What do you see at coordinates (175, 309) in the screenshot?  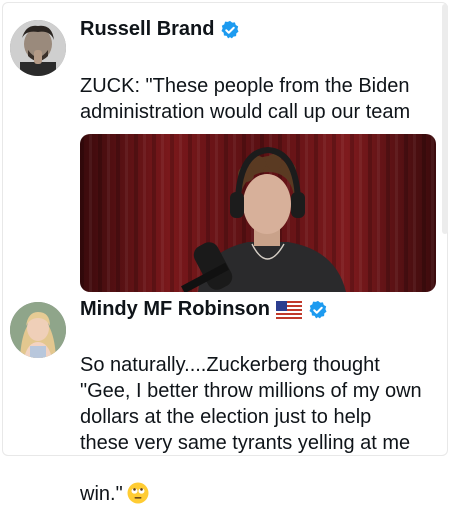 I see `author-name: Mindy MF Robinson` at bounding box center [175, 309].